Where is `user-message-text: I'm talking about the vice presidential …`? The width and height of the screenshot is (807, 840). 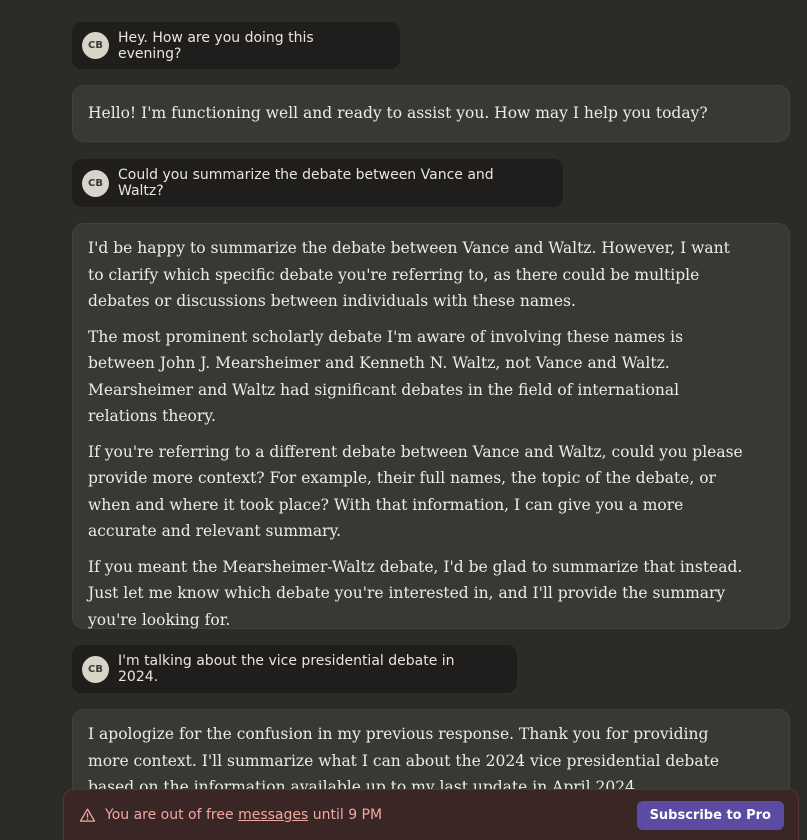 user-message-text: I'm talking about the vice presidential … is located at coordinates (286, 669).